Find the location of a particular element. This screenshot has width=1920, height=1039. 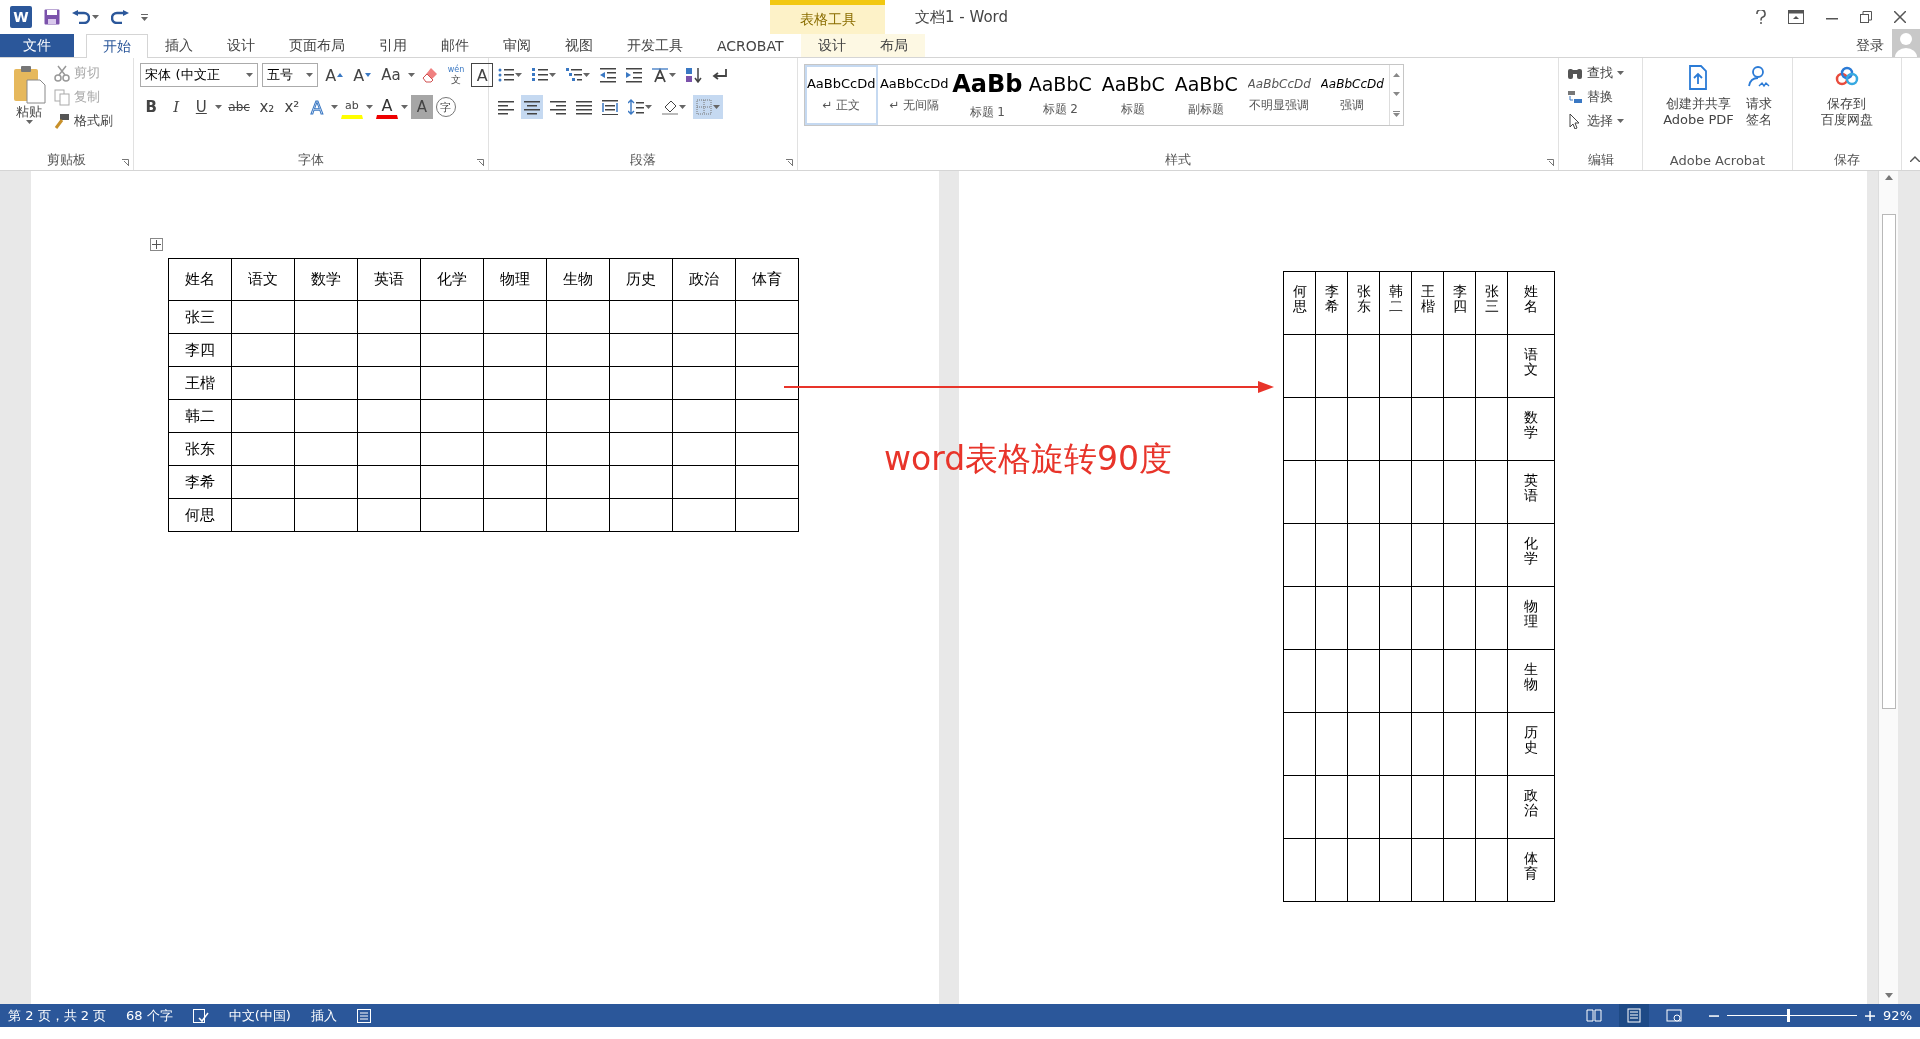

vertical-scrollbar is located at coordinates (1888, 587).